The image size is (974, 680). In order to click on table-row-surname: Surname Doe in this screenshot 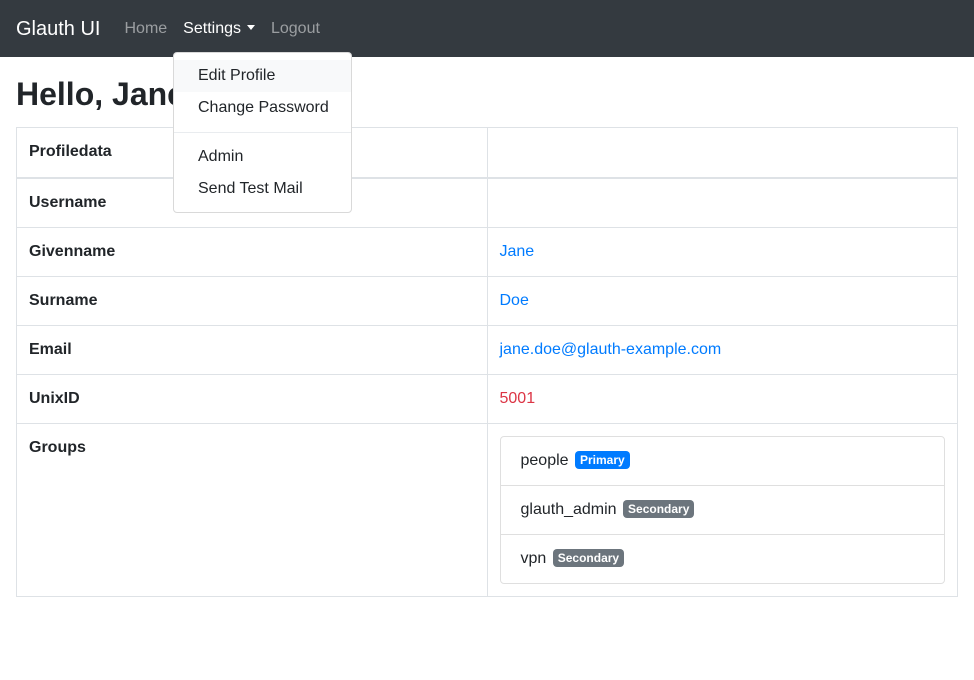, I will do `click(487, 300)`.